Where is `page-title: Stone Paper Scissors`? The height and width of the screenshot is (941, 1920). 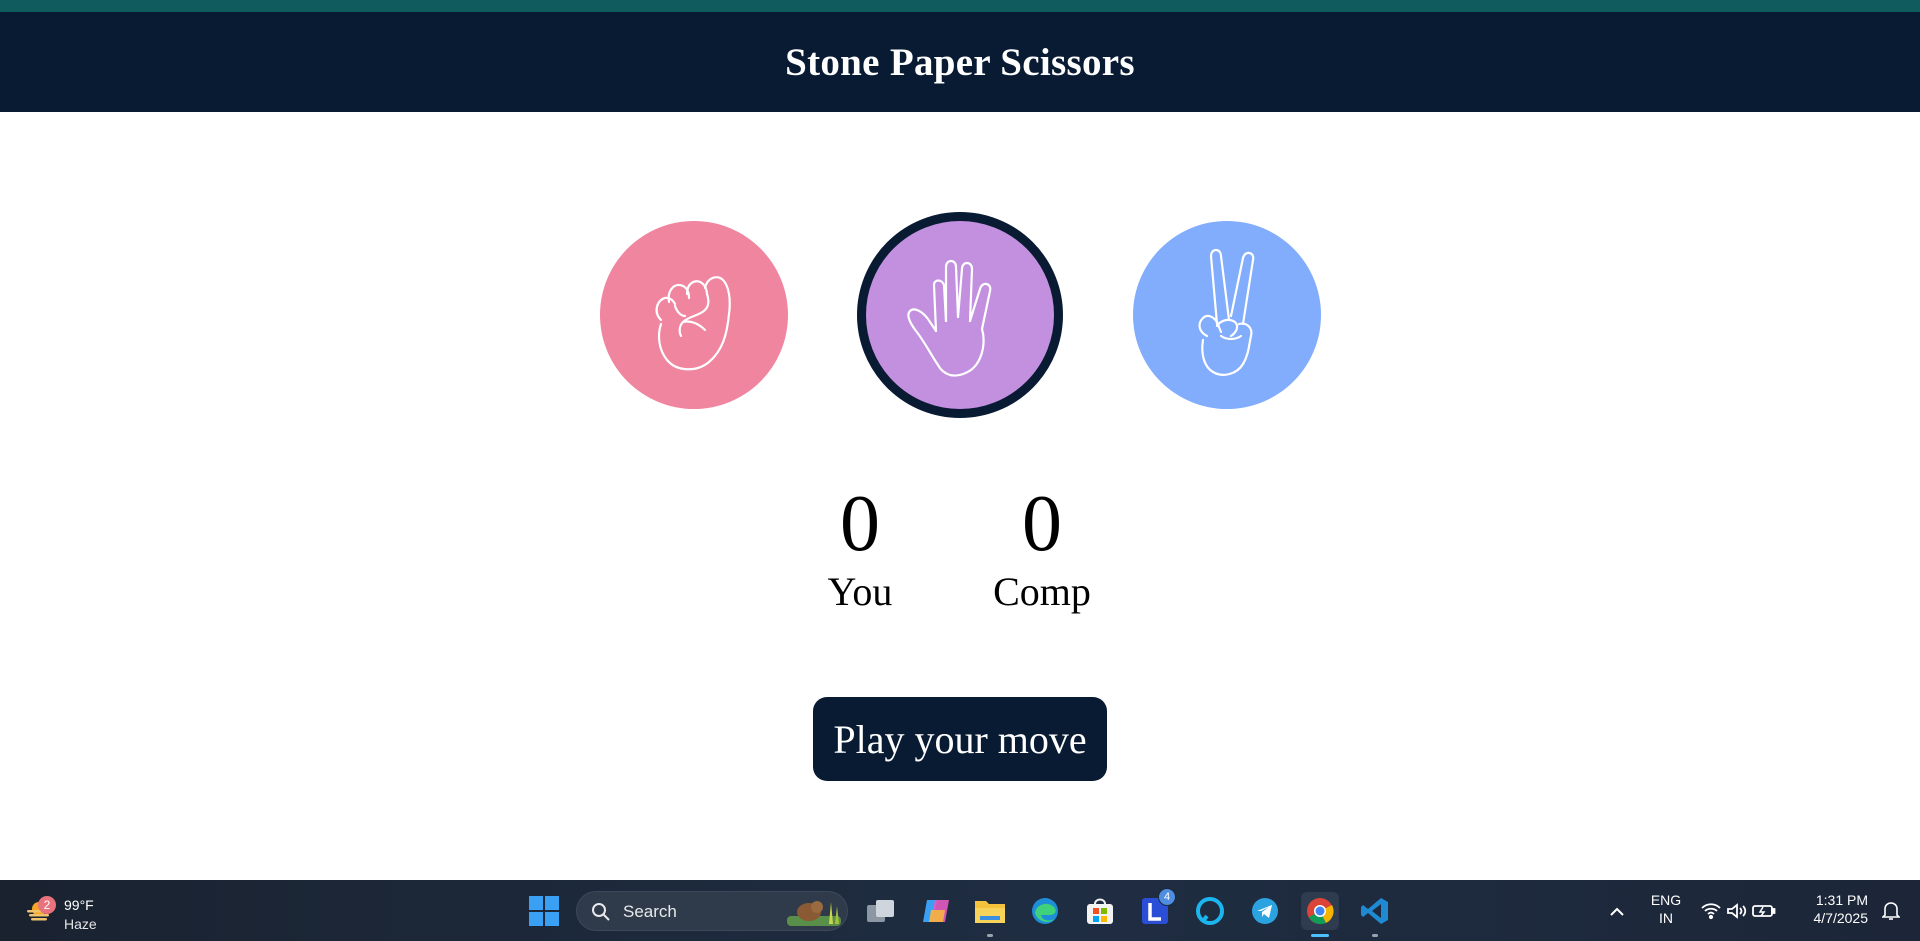
page-title: Stone Paper Scissors is located at coordinates (960, 62).